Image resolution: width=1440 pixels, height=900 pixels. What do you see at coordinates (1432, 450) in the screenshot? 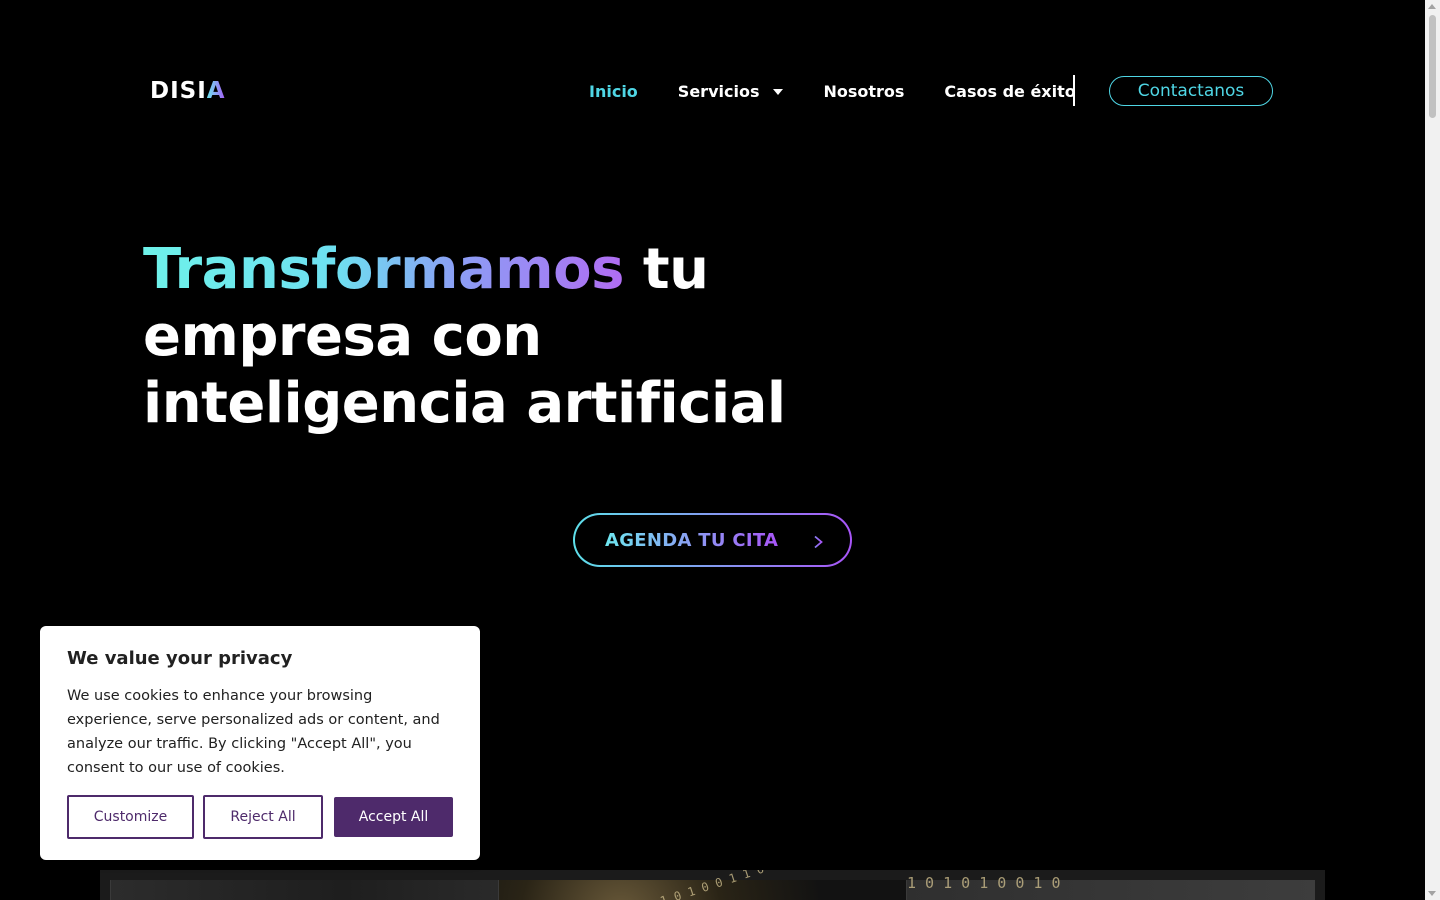
I see `scrollbar` at bounding box center [1432, 450].